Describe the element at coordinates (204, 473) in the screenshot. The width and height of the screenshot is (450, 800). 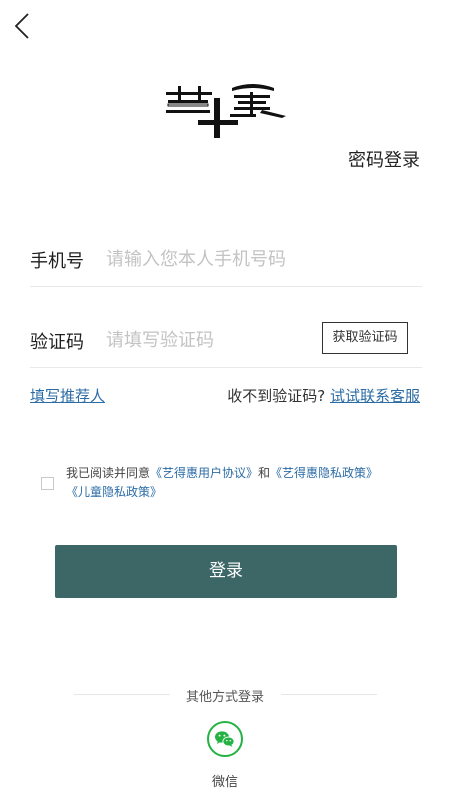
I see `user-agreement-link: 《艺得惠用户协议》` at that location.